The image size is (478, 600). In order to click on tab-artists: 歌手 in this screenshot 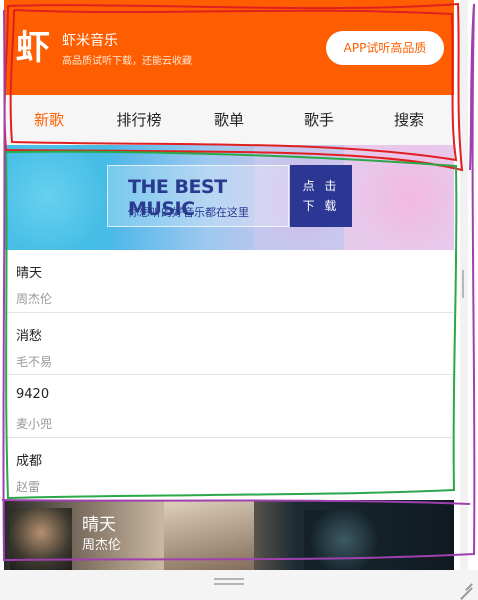, I will do `click(319, 120)`.